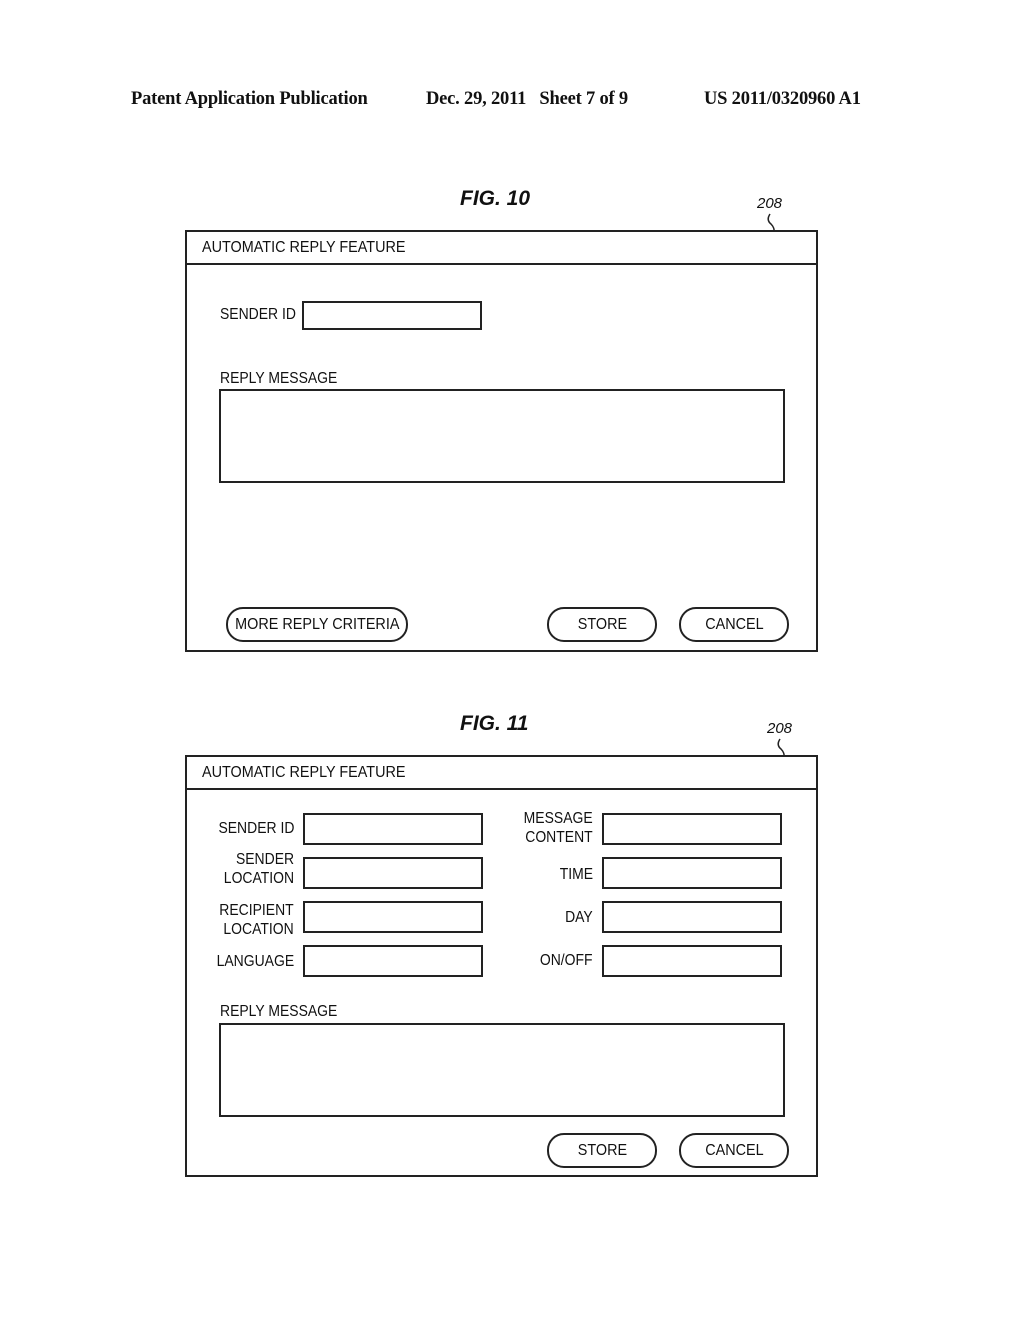 This screenshot has height=1320, width=1024. I want to click on patent-number: US 2011/0320960 A1, so click(782, 99).